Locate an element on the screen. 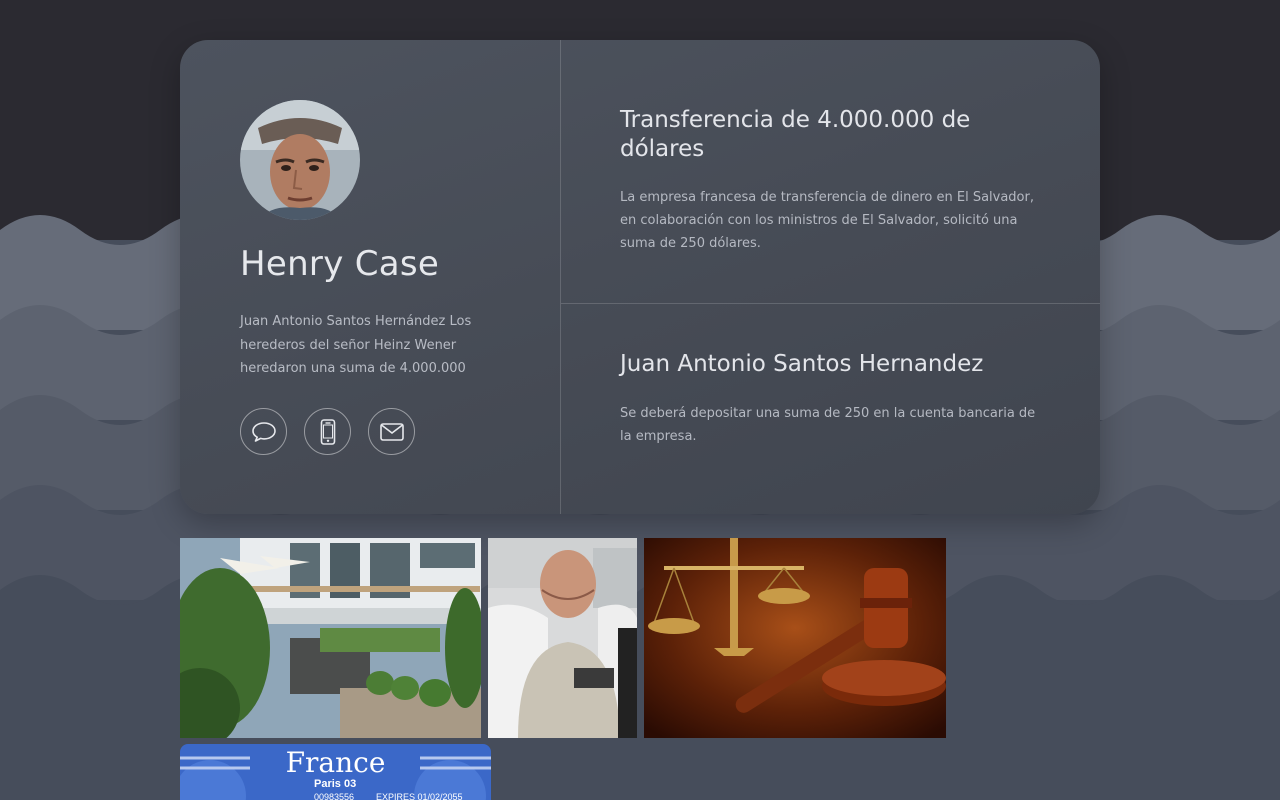 This screenshot has height=800, width=1280. mobile-phone-icon is located at coordinates (327, 431).